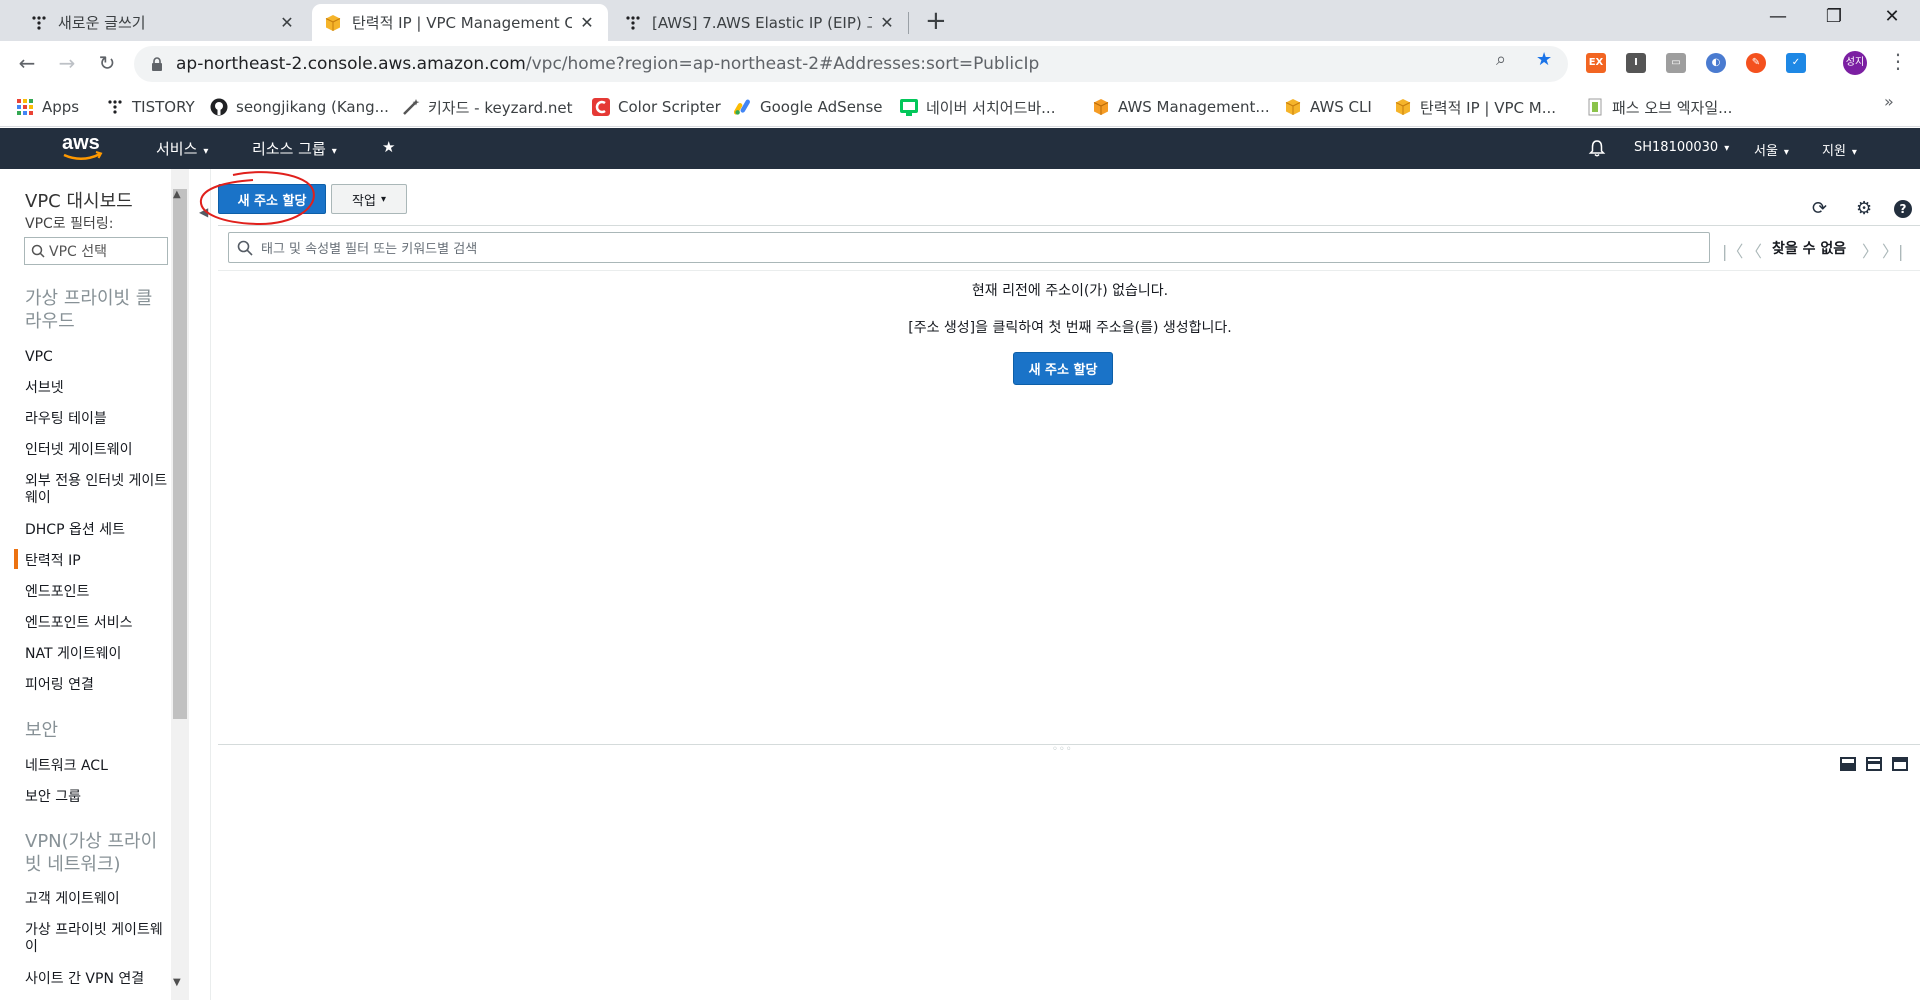 This screenshot has width=1920, height=1000. What do you see at coordinates (760, 22) in the screenshot?
I see `tab-aws-eip-post: [AWS] 7.AWS Elastic IP (EIP) 고정 ✕` at bounding box center [760, 22].